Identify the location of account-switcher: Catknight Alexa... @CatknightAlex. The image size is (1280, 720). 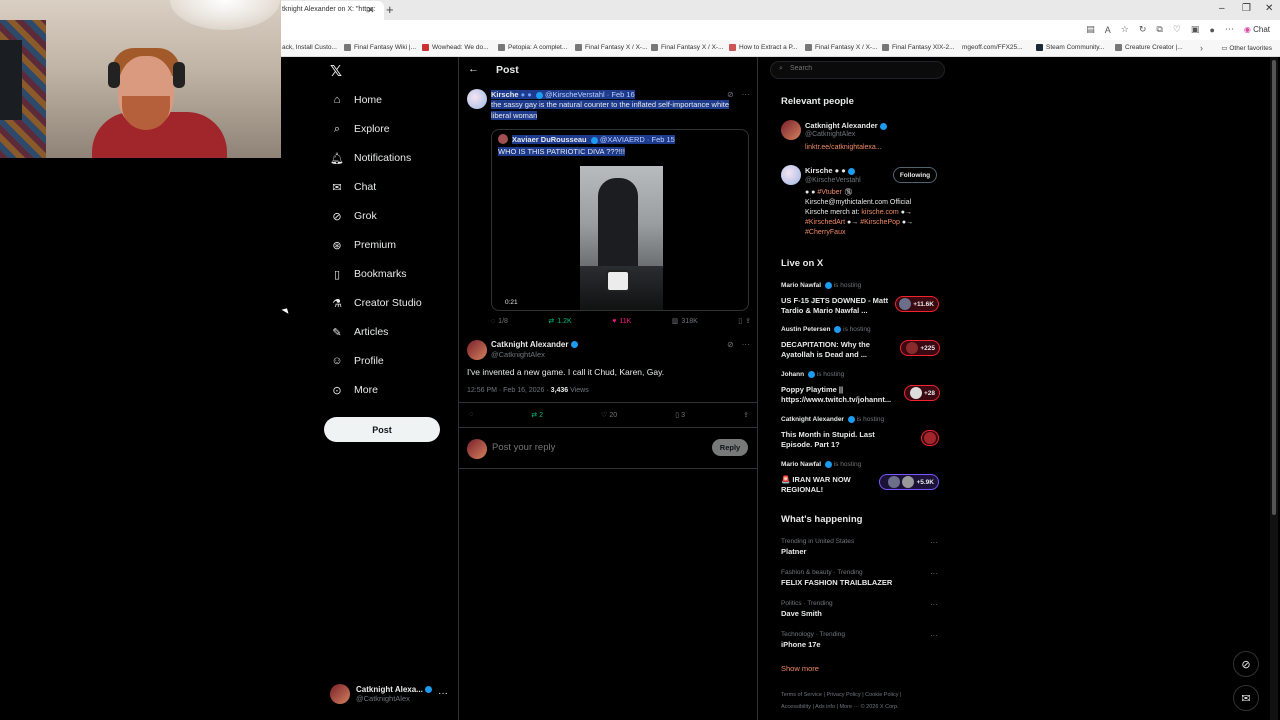
(381, 694).